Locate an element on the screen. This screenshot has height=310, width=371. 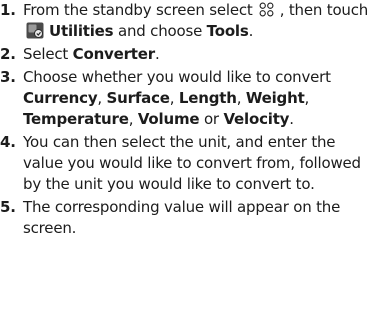
converter-label: Converter is located at coordinates (113, 54).